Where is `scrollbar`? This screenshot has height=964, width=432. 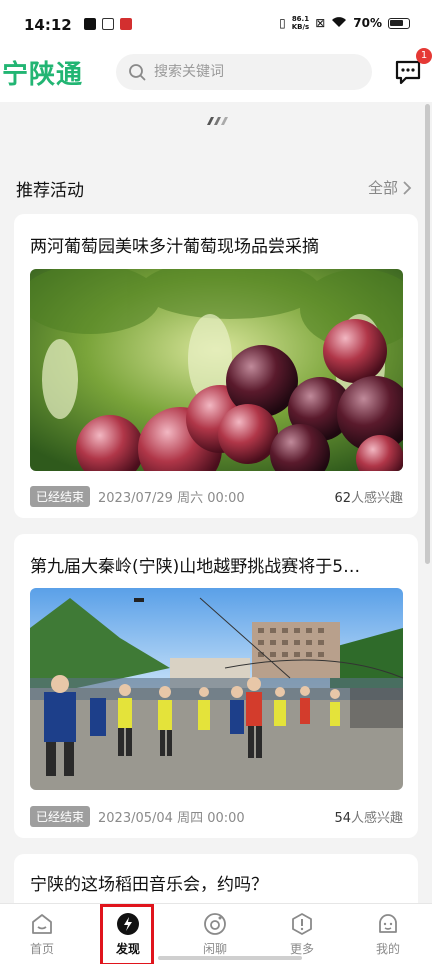 scrollbar is located at coordinates (427, 334).